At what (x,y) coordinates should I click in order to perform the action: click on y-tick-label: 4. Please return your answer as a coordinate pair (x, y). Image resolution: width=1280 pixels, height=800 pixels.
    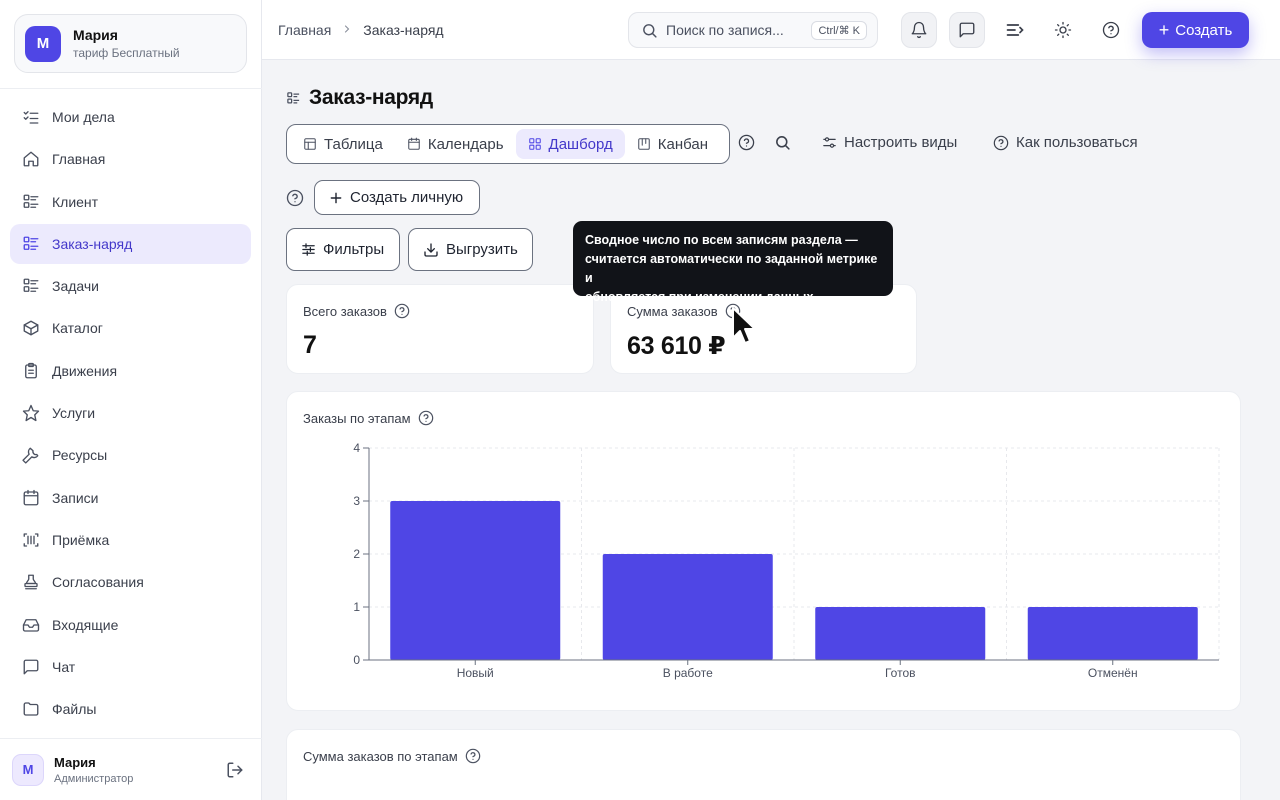
    Looking at the image, I should click on (356, 448).